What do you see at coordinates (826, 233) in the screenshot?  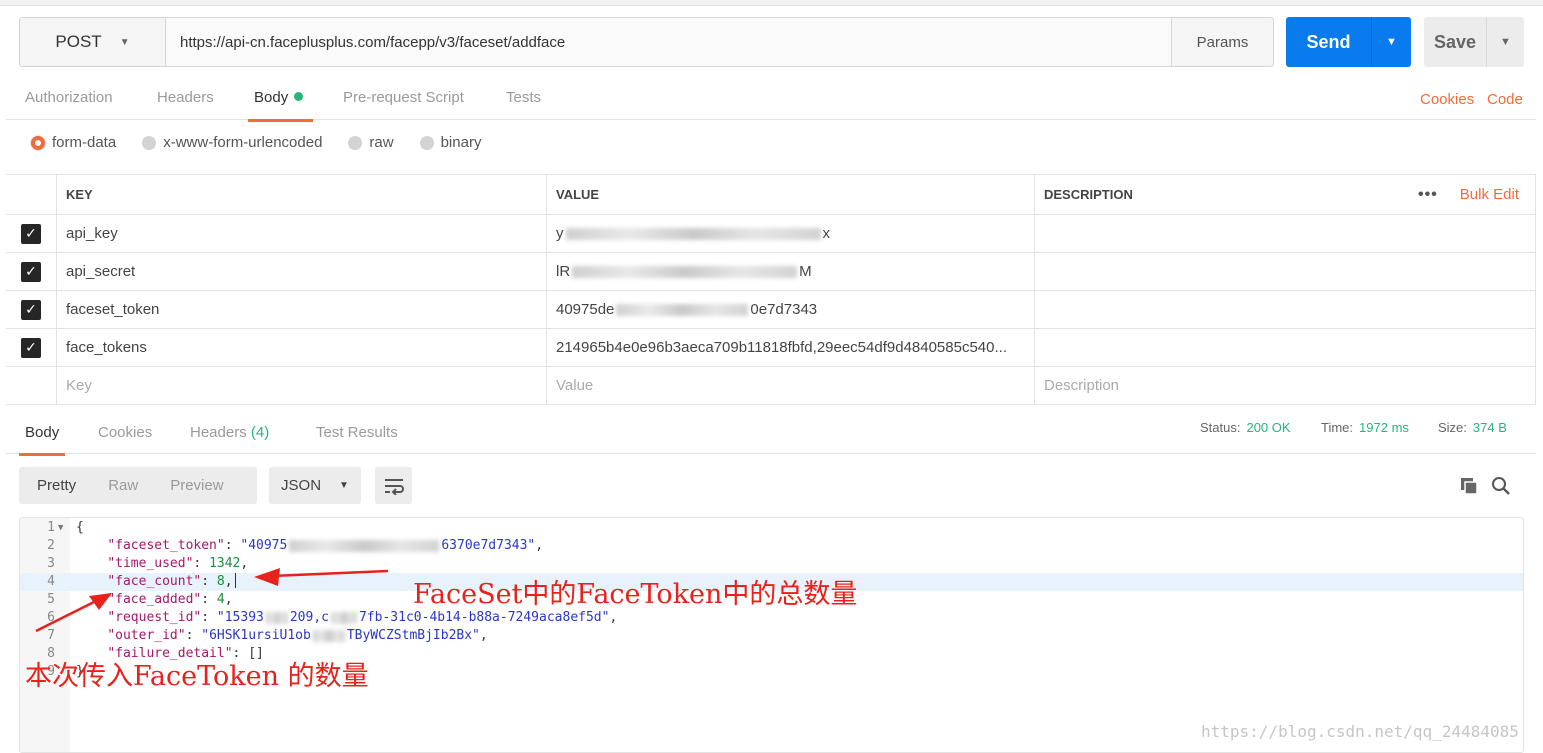 I see `value-end: x` at bounding box center [826, 233].